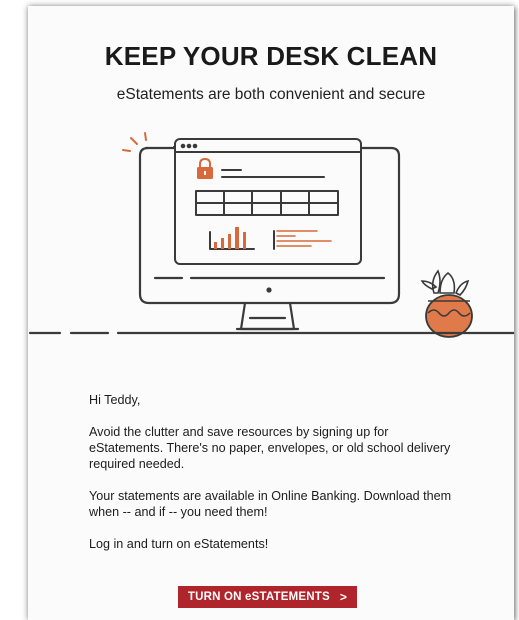  Describe the element at coordinates (271, 56) in the screenshot. I see `page-title: KEEP YOUR DESK CLEAN` at that location.